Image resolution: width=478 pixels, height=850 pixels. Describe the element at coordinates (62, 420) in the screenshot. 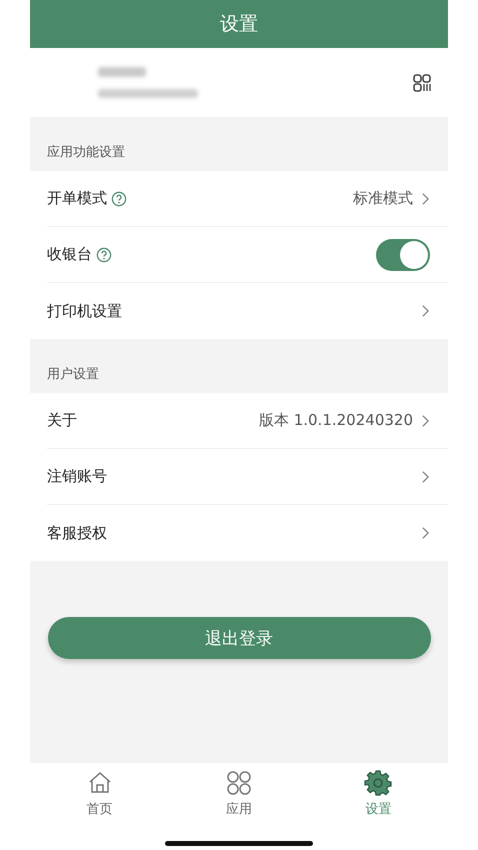

I see `row-label: 关于` at that location.